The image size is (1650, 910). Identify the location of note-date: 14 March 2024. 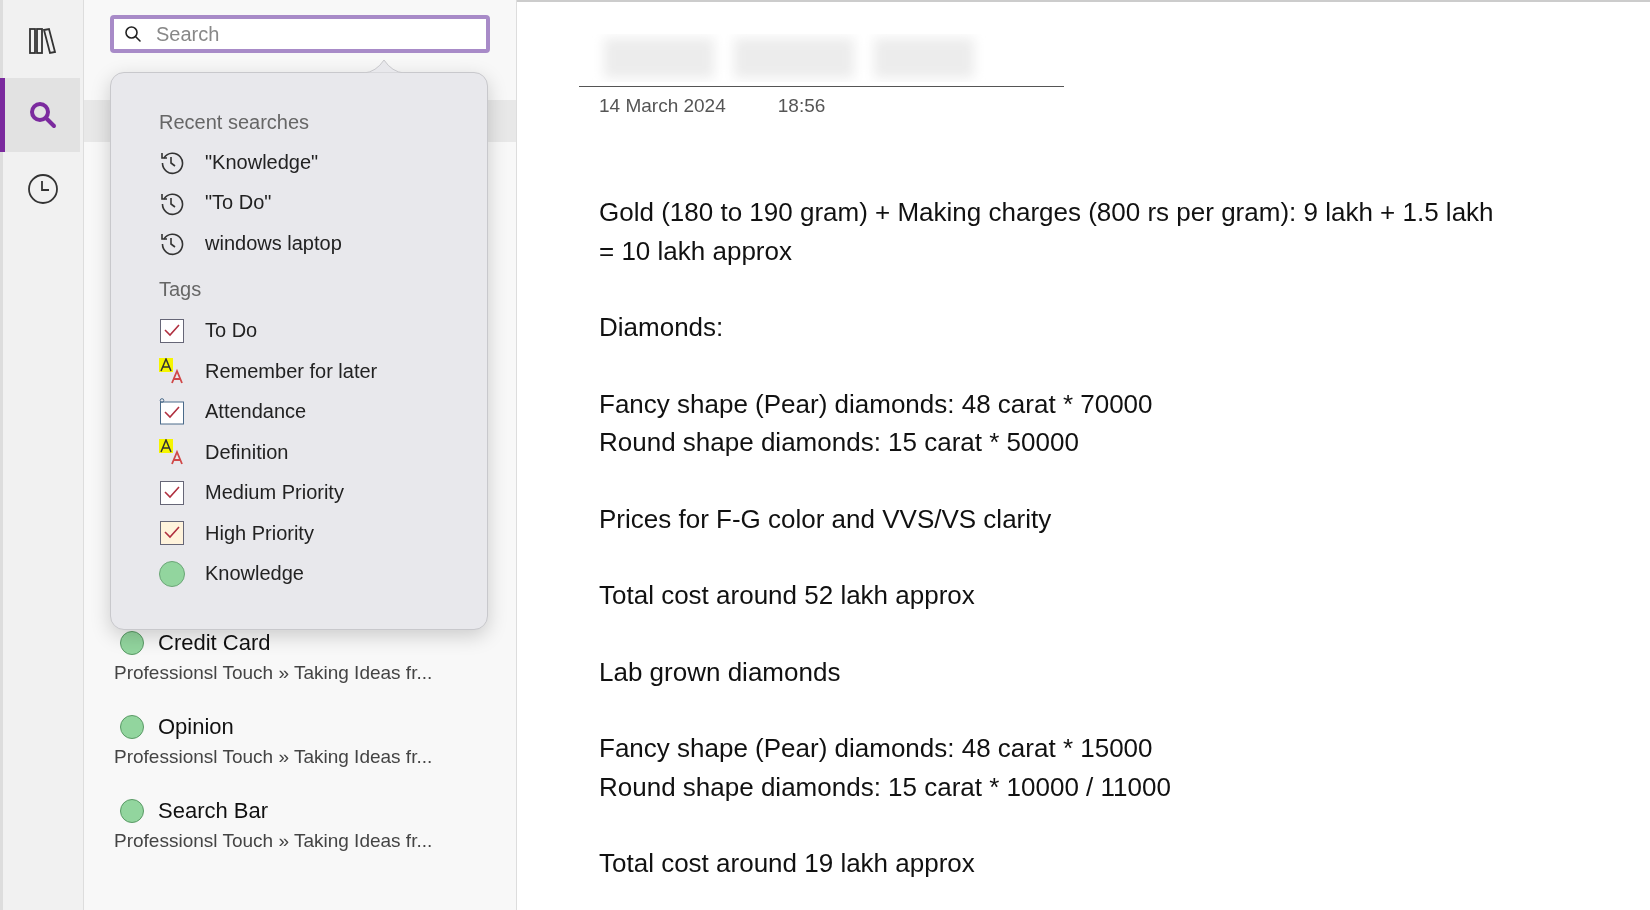
(662, 106).